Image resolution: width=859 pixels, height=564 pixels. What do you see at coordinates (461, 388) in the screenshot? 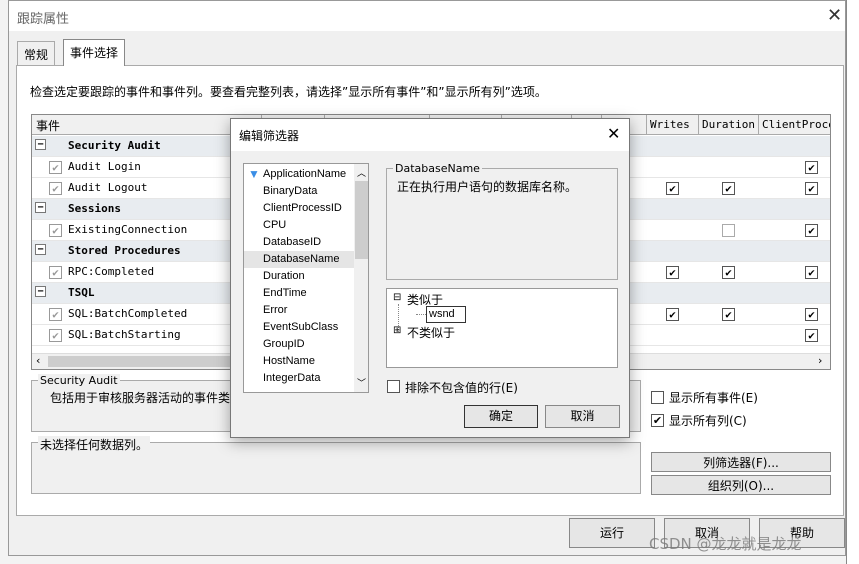
I see `exclude-empty-label: 排除不包含值的行(E)` at bounding box center [461, 388].